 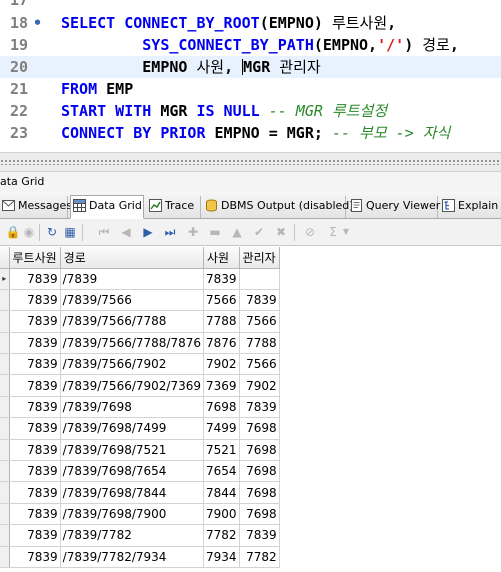 What do you see at coordinates (221, 450) in the screenshot?
I see `table-cell: 7521` at bounding box center [221, 450].